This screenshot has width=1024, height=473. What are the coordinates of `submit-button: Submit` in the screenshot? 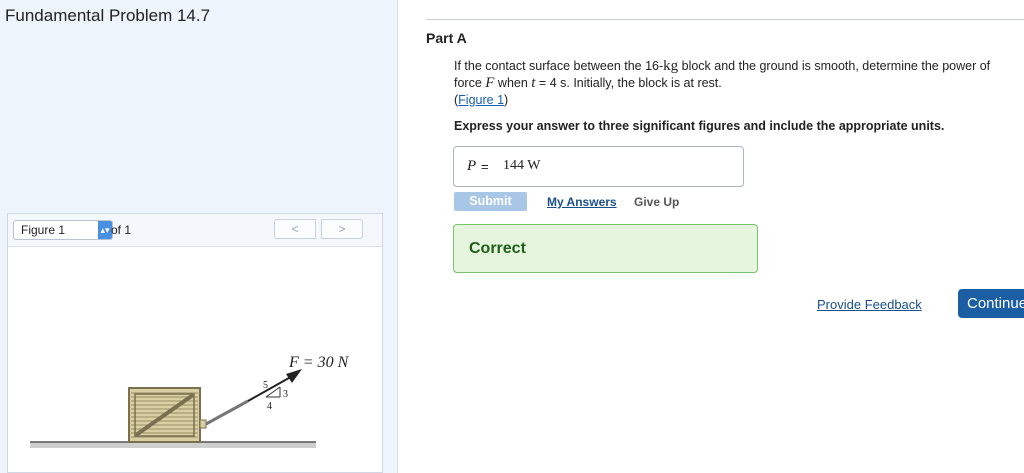 It's located at (490, 201).